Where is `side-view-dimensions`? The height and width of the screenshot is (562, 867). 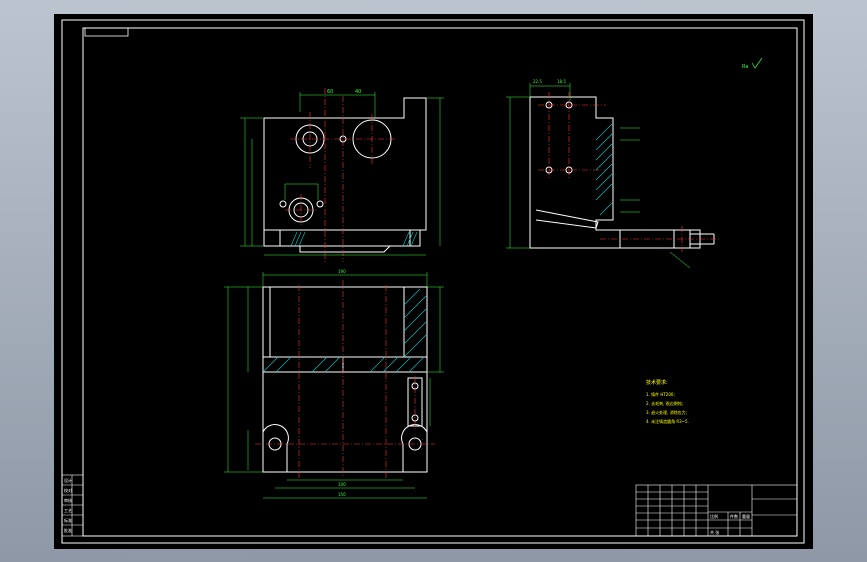
side-view-dimensions is located at coordinates (598, 176).